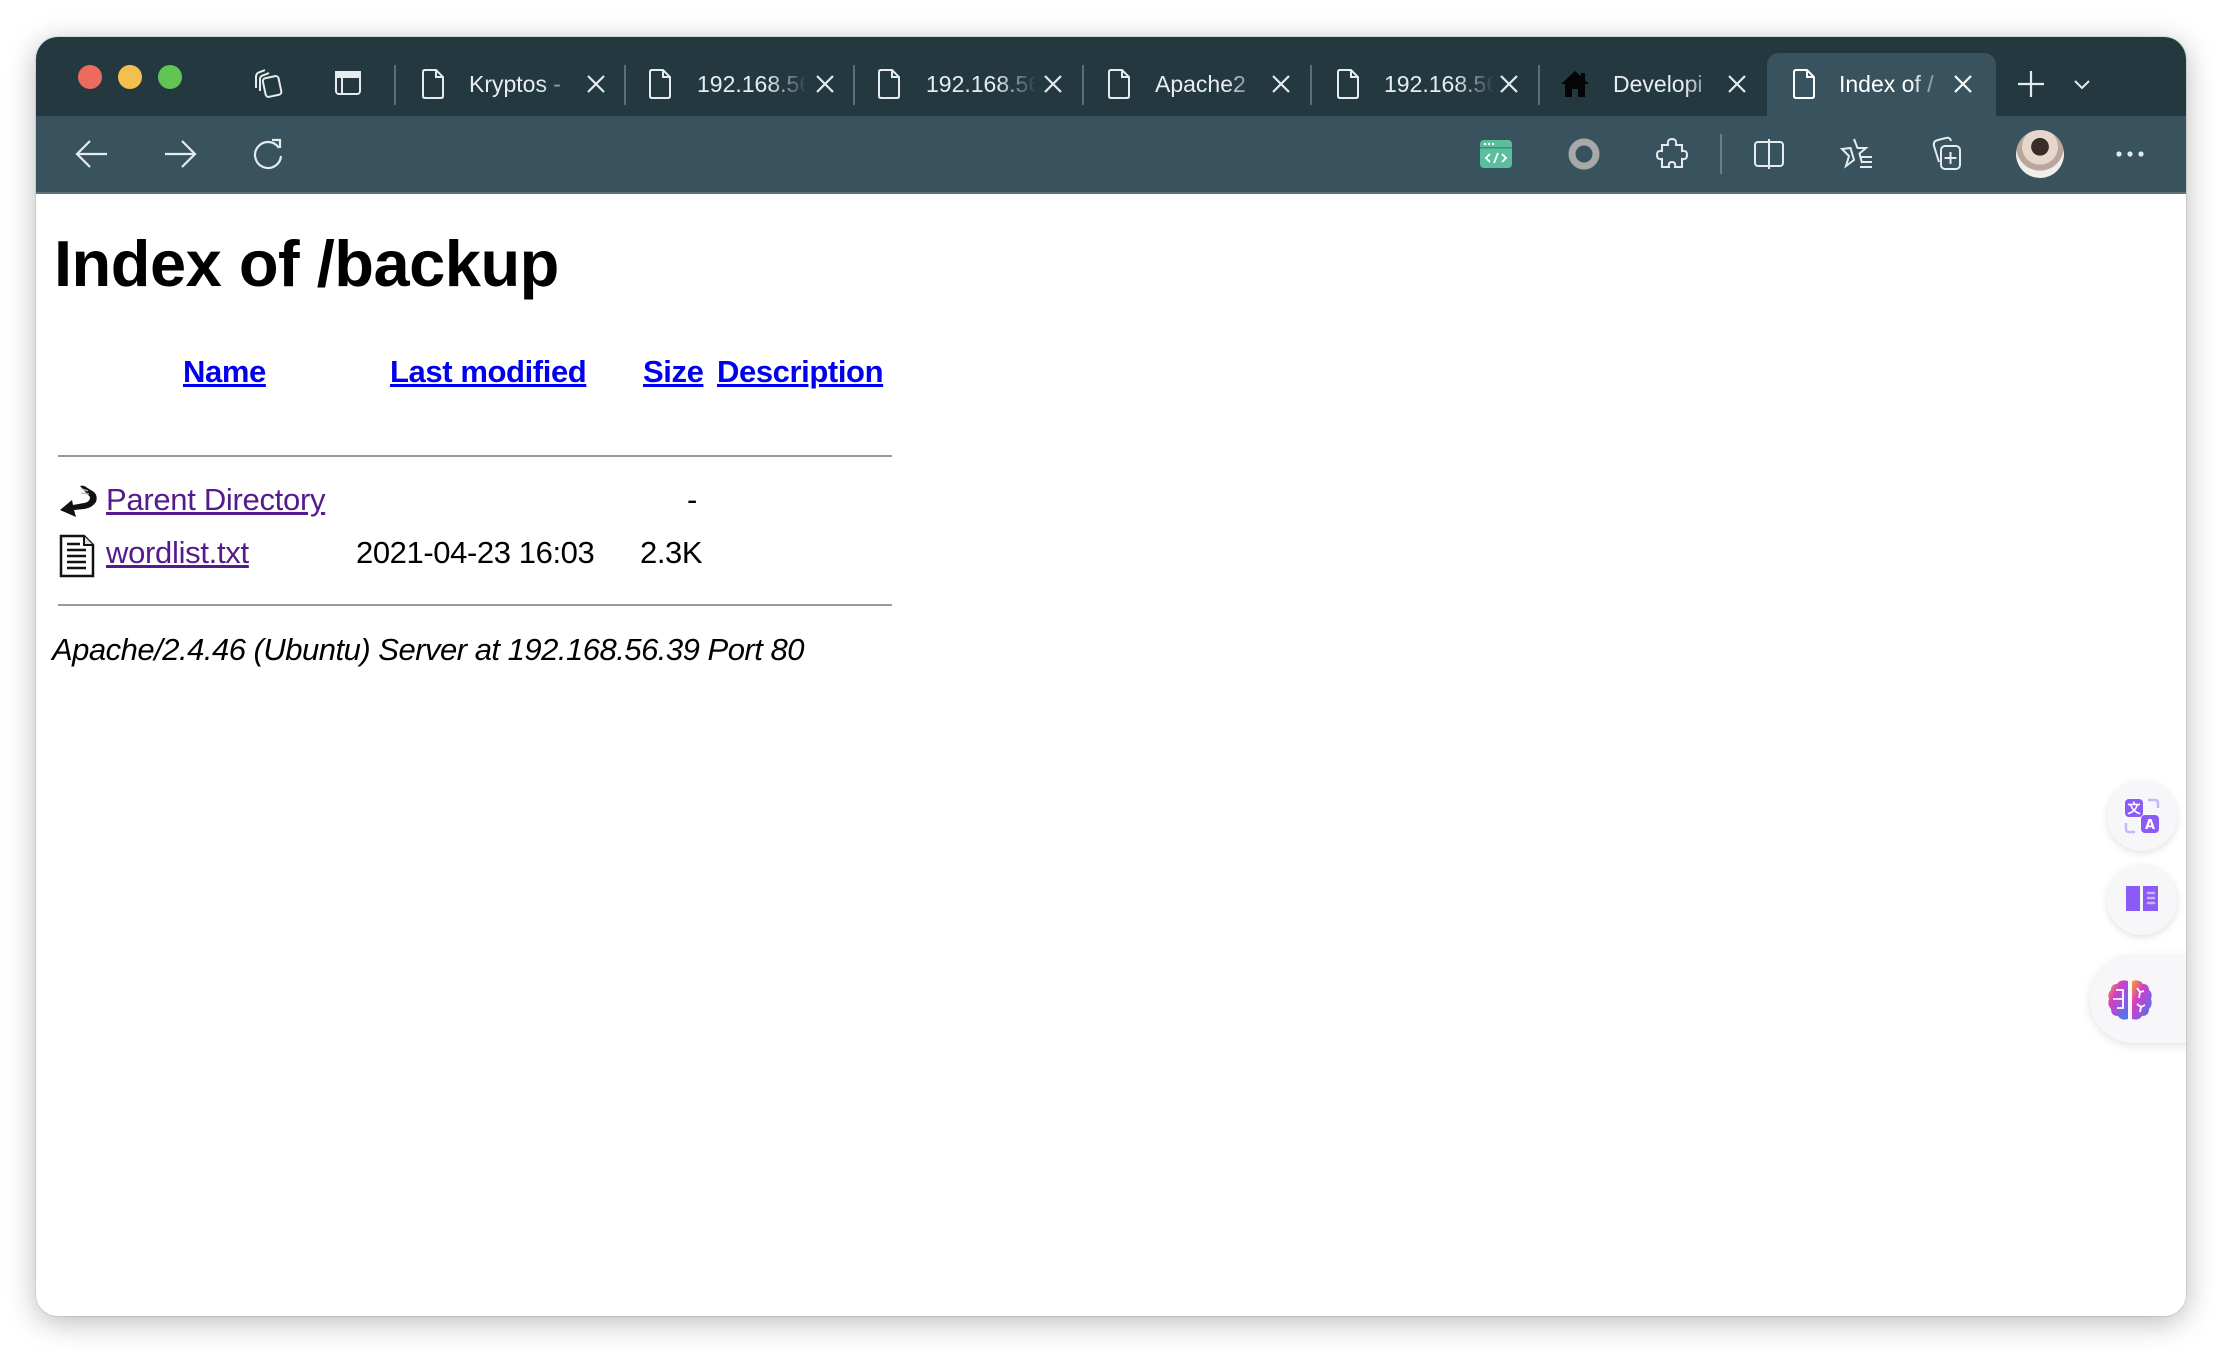 The width and height of the screenshot is (2222, 1352). I want to click on translate-button: 文 A, so click(2142, 816).